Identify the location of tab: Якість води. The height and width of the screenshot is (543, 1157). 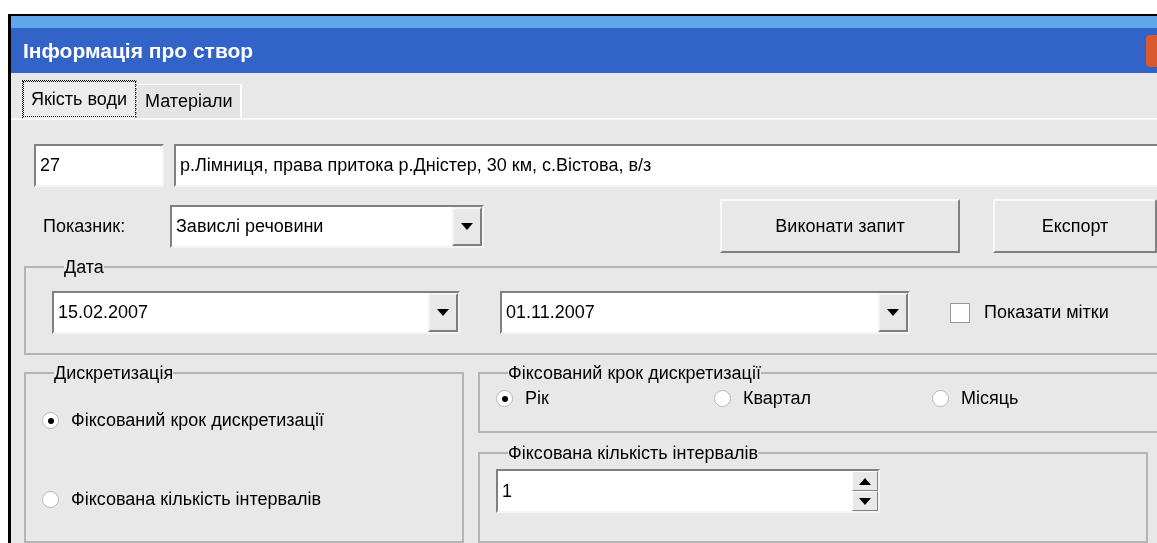
(80, 99).